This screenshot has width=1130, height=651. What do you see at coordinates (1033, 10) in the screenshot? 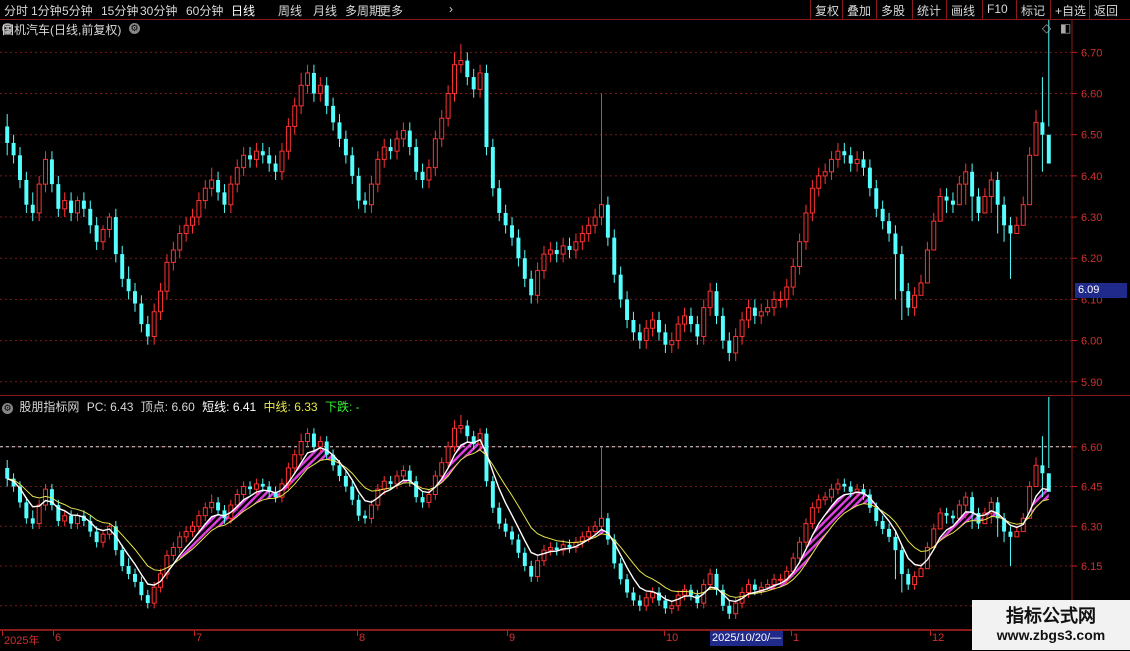
I see `toolbar-button-6: 标记` at bounding box center [1033, 10].